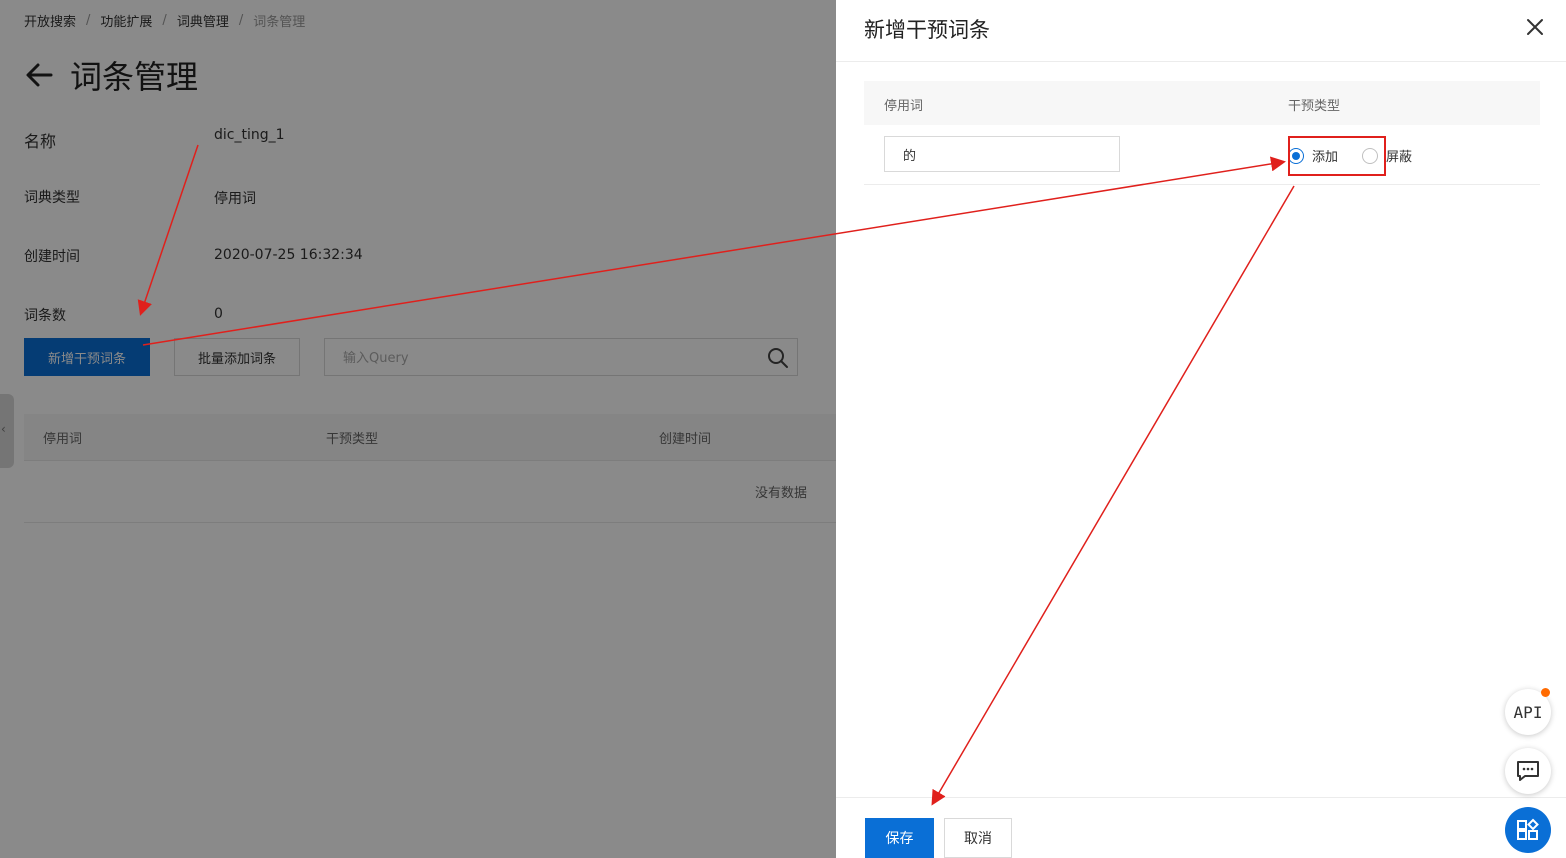 The height and width of the screenshot is (858, 1566). I want to click on drawer-table-header: 停用词 干预类型, so click(1202, 103).